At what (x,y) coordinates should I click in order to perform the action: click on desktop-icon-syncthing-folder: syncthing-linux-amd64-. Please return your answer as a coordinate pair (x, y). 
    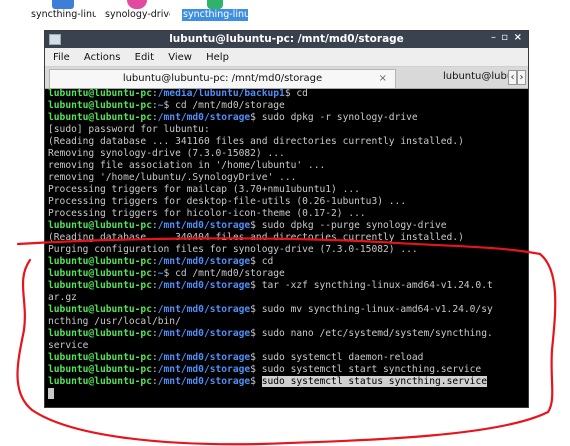
    Looking at the image, I should click on (215, 10).